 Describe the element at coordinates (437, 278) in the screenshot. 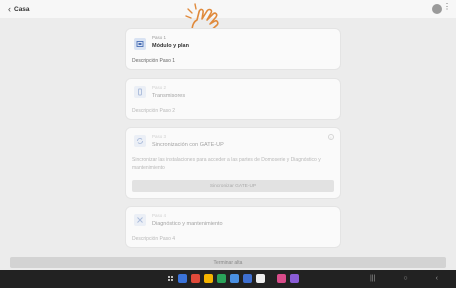

I see `back-nav-icon: ‹` at that location.